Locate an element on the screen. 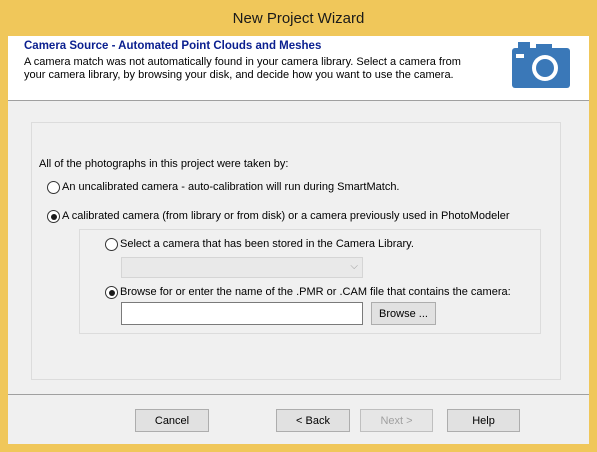  camera-icon is located at coordinates (541, 65).